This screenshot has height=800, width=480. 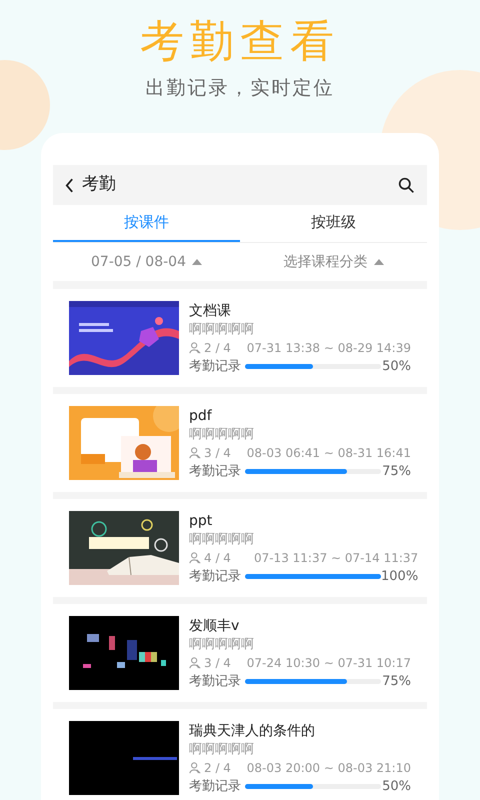 What do you see at coordinates (214, 626) in the screenshot?
I see `course-title: 发顺丰v` at bounding box center [214, 626].